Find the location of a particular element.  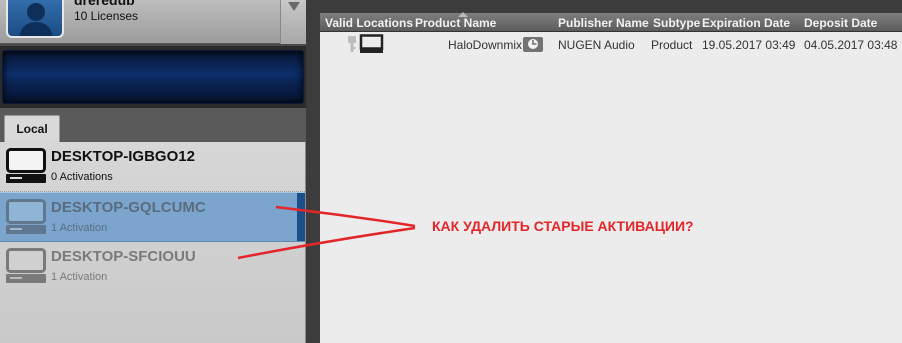

key-icon is located at coordinates (352, 44).